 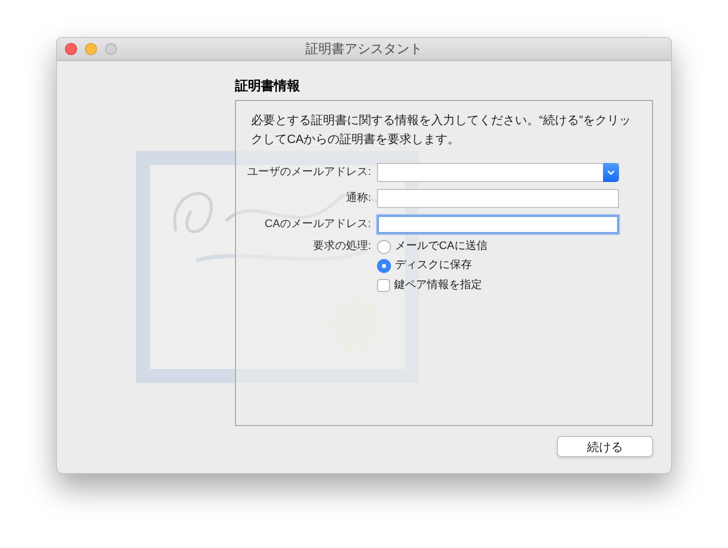 What do you see at coordinates (433, 265) in the screenshot?
I see `radio-label: ディスクに保存` at bounding box center [433, 265].